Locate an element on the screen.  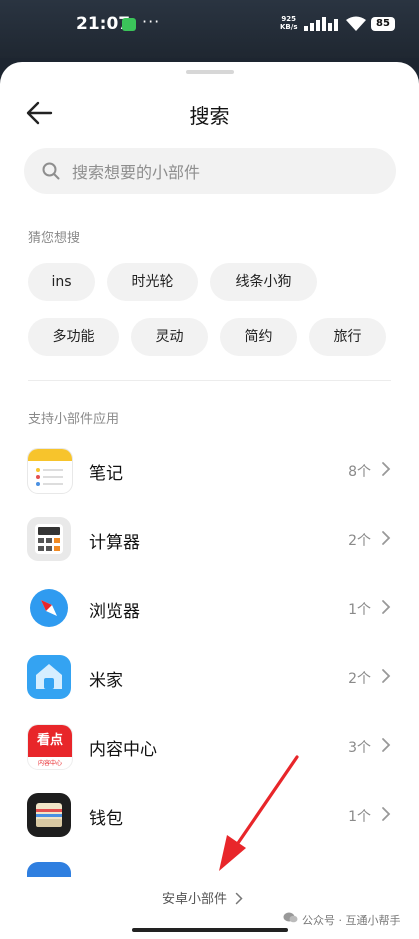
widget-count-mi-home: 2个 is located at coordinates (359, 679).